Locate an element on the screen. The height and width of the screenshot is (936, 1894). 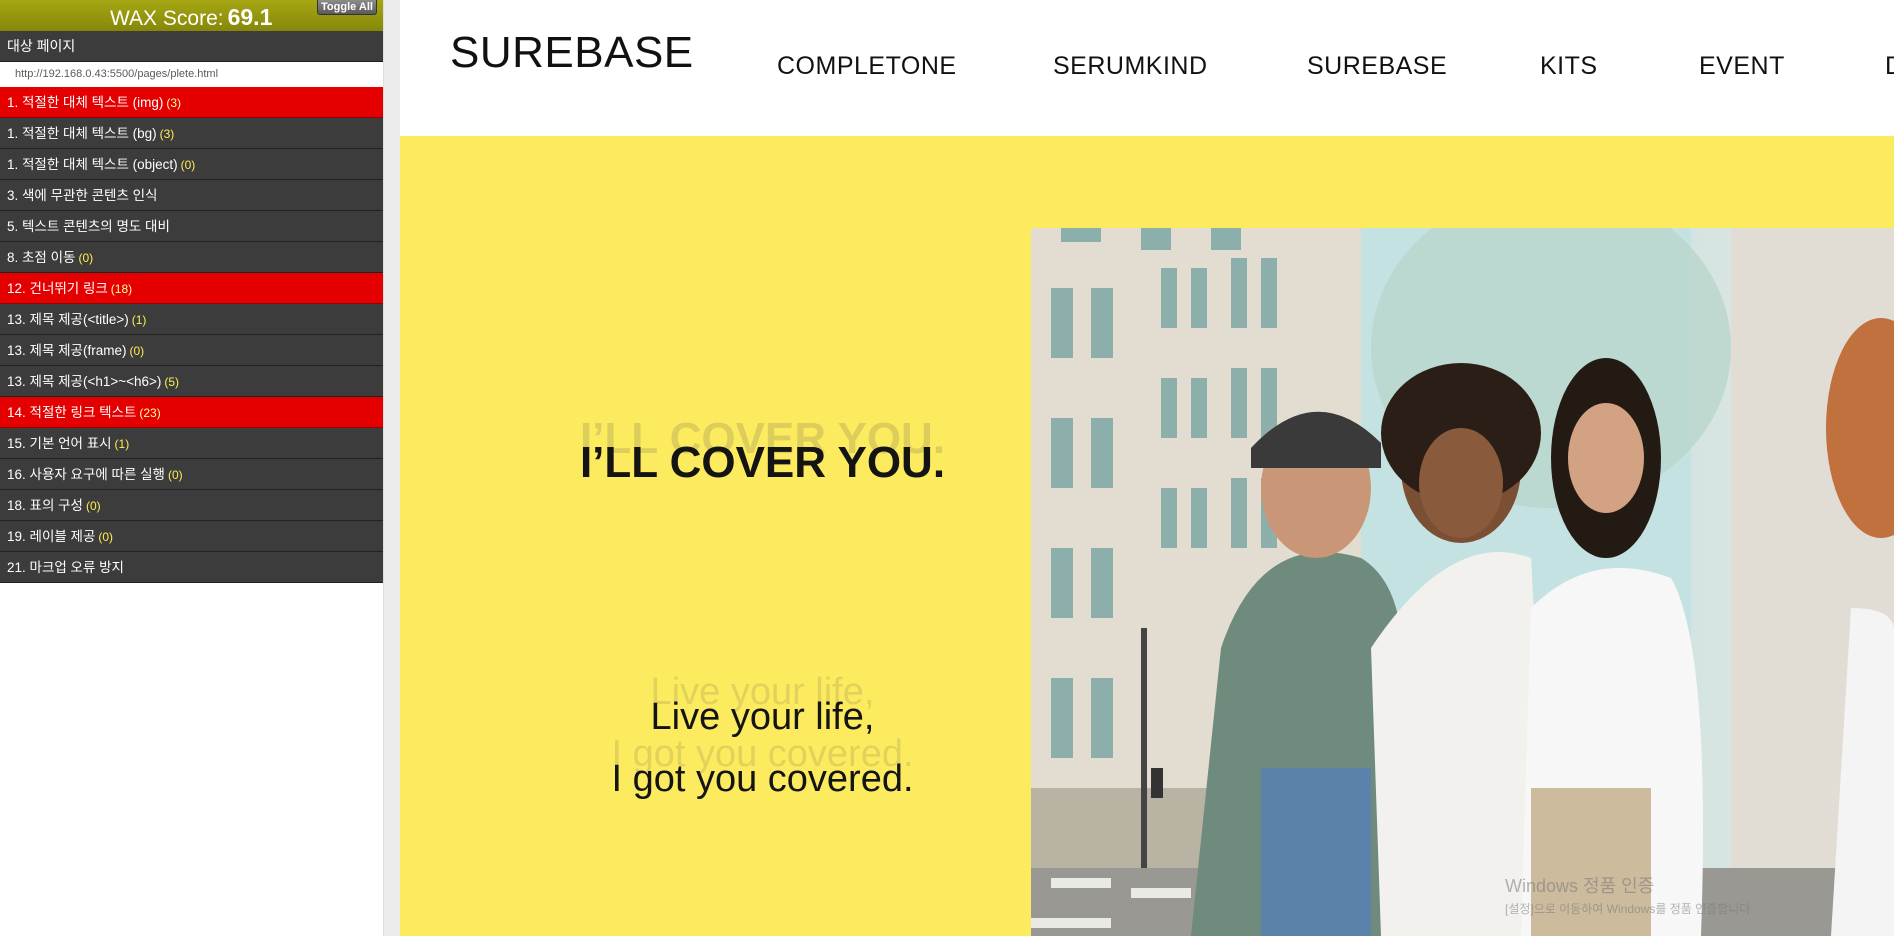
wax-check-label: 14. 적절한 링크 텍스트 is located at coordinates (72, 412).